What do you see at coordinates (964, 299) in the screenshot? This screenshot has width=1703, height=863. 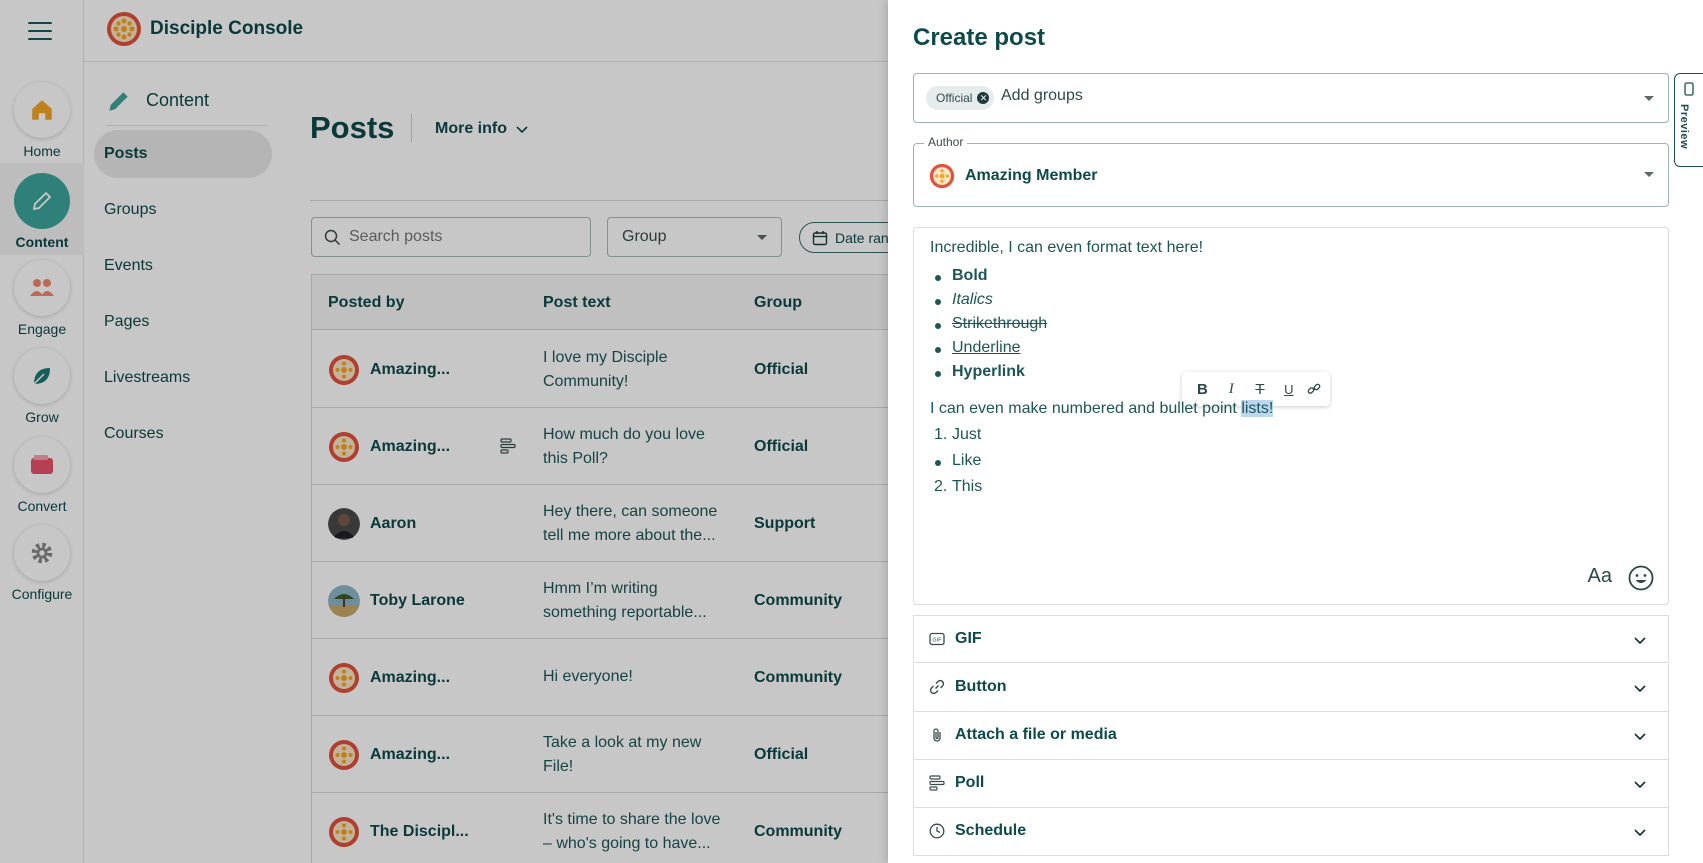 I see `editor-bullet-italics: Italics` at bounding box center [964, 299].